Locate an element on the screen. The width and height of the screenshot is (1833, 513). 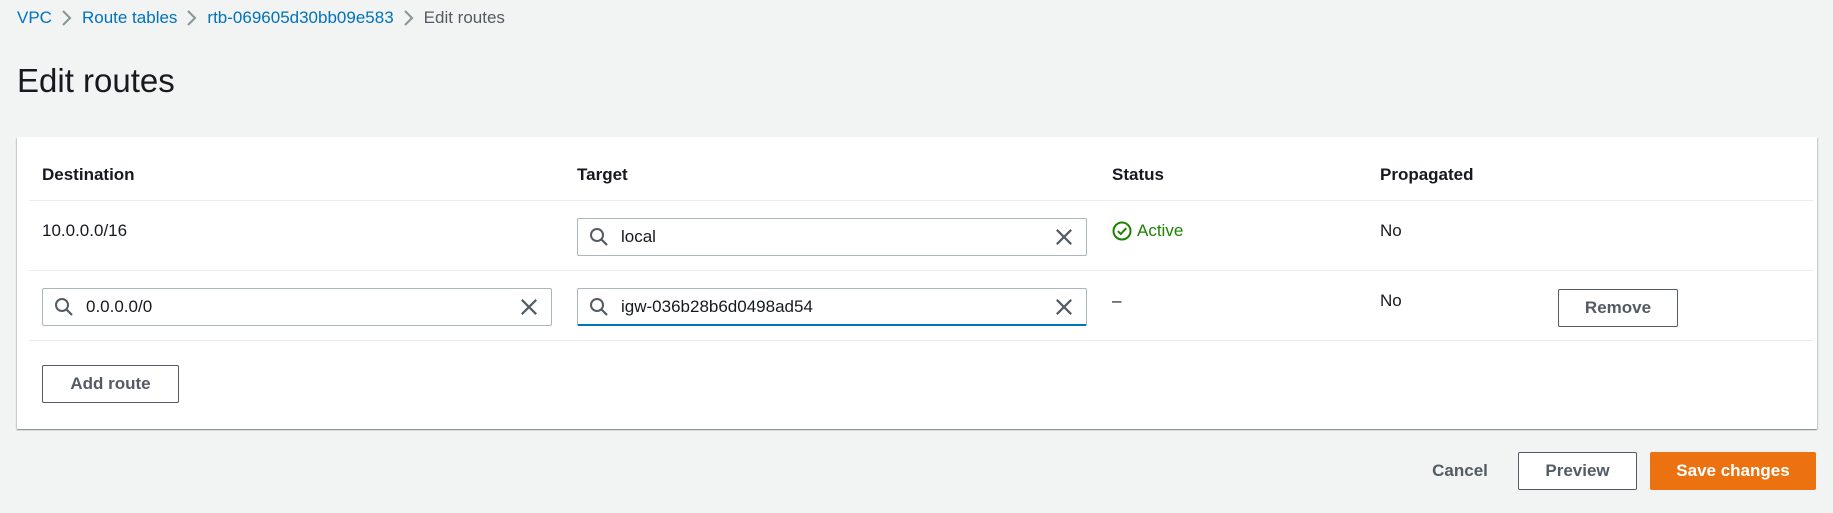
cancel-button: Cancel is located at coordinates (1460, 471).